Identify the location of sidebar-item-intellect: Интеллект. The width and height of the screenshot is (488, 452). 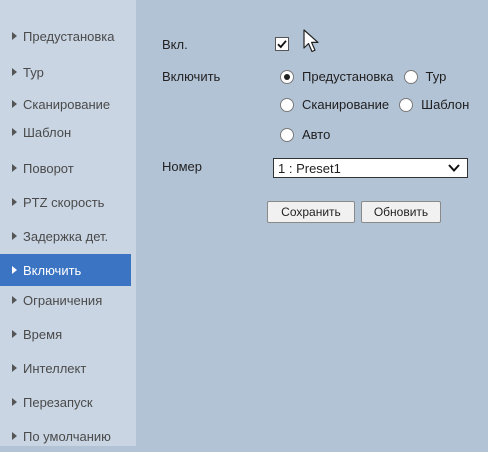
(65, 368).